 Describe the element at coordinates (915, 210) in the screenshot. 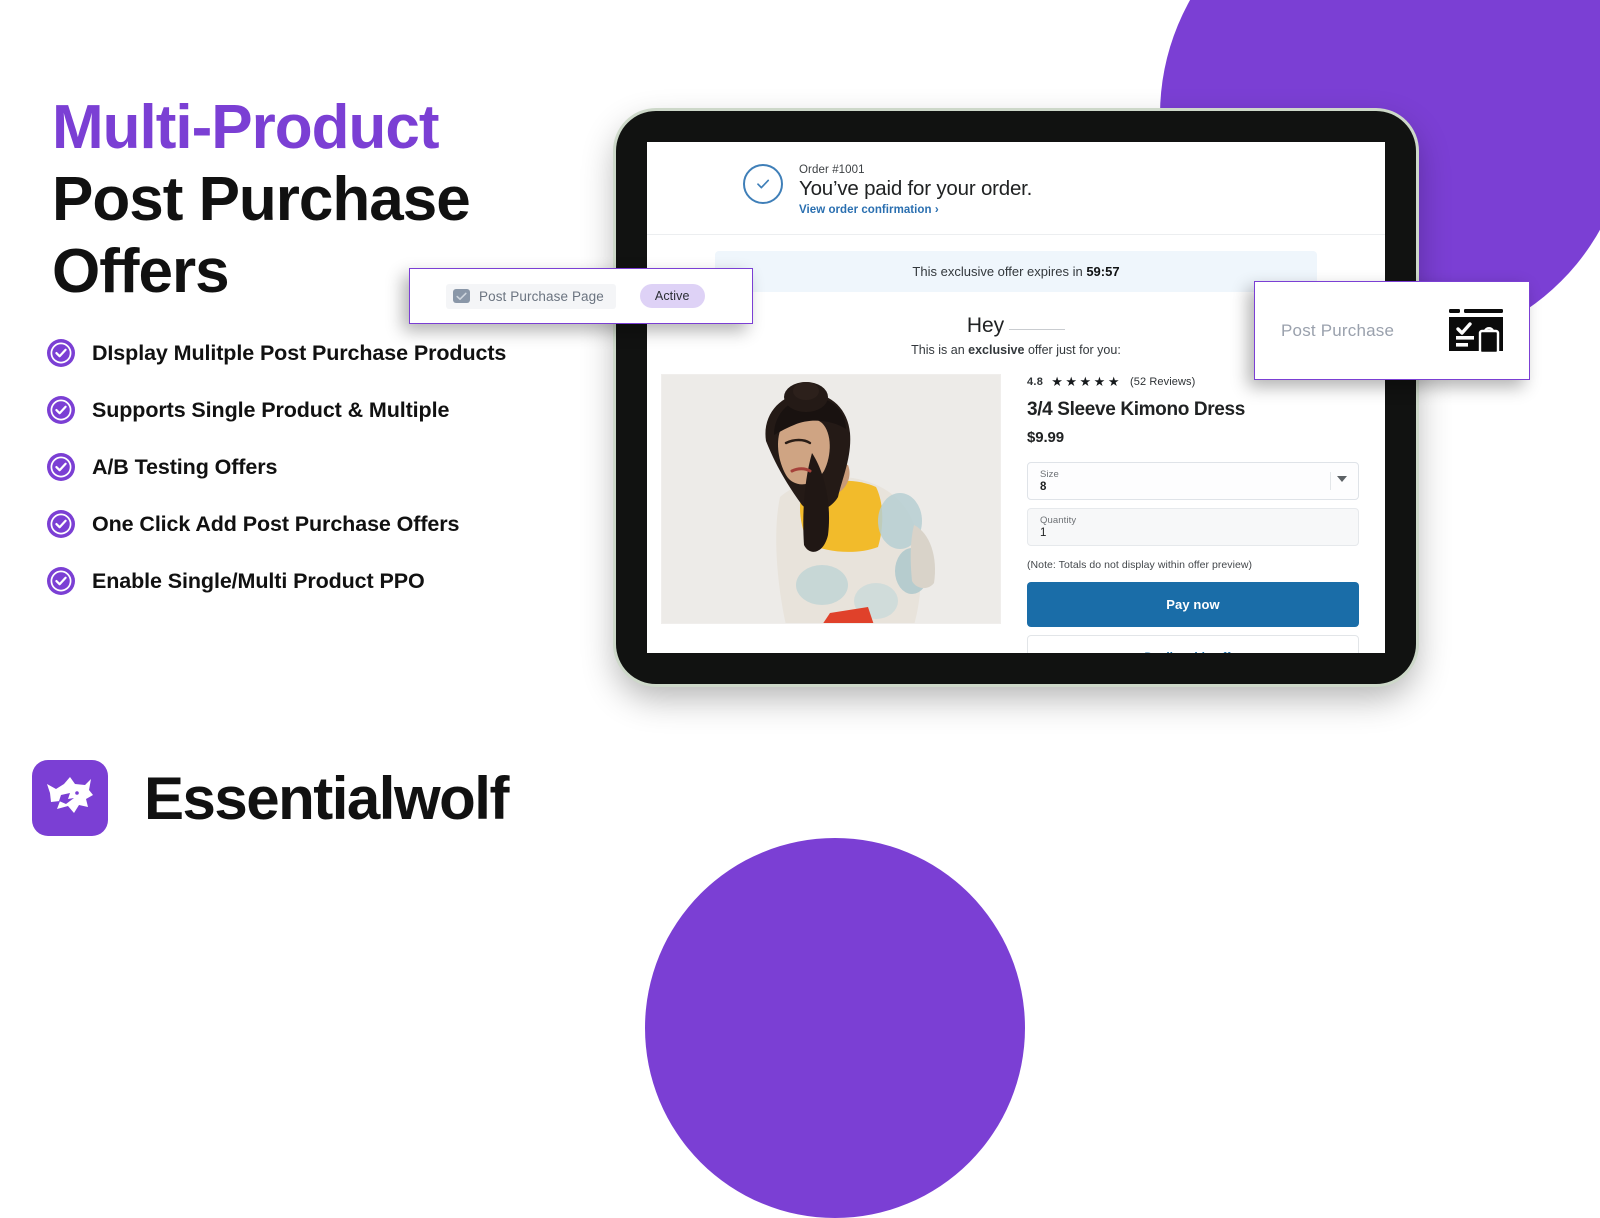

I see `view-order-confirmation-link: View order confirmation ›` at that location.